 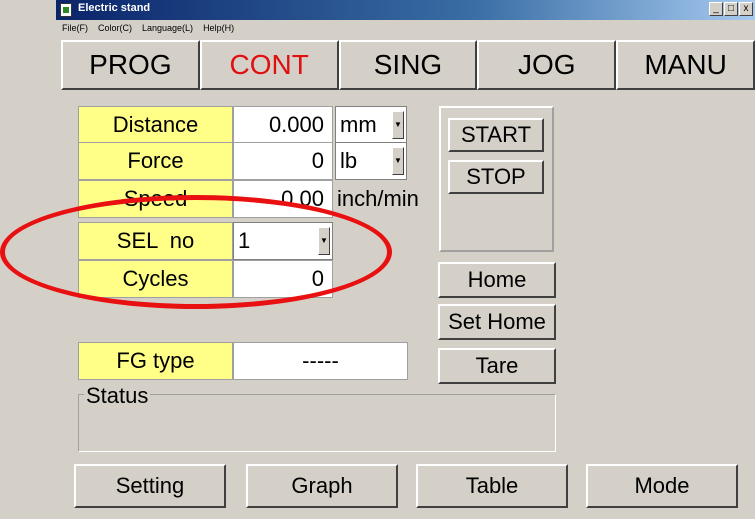 I want to click on fg-type-value: -----, so click(x=320, y=361).